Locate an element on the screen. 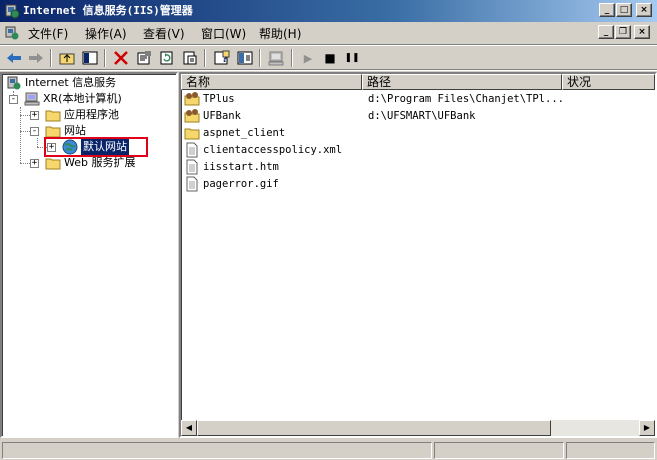  annotation-highlight-box is located at coordinates (96, 147).